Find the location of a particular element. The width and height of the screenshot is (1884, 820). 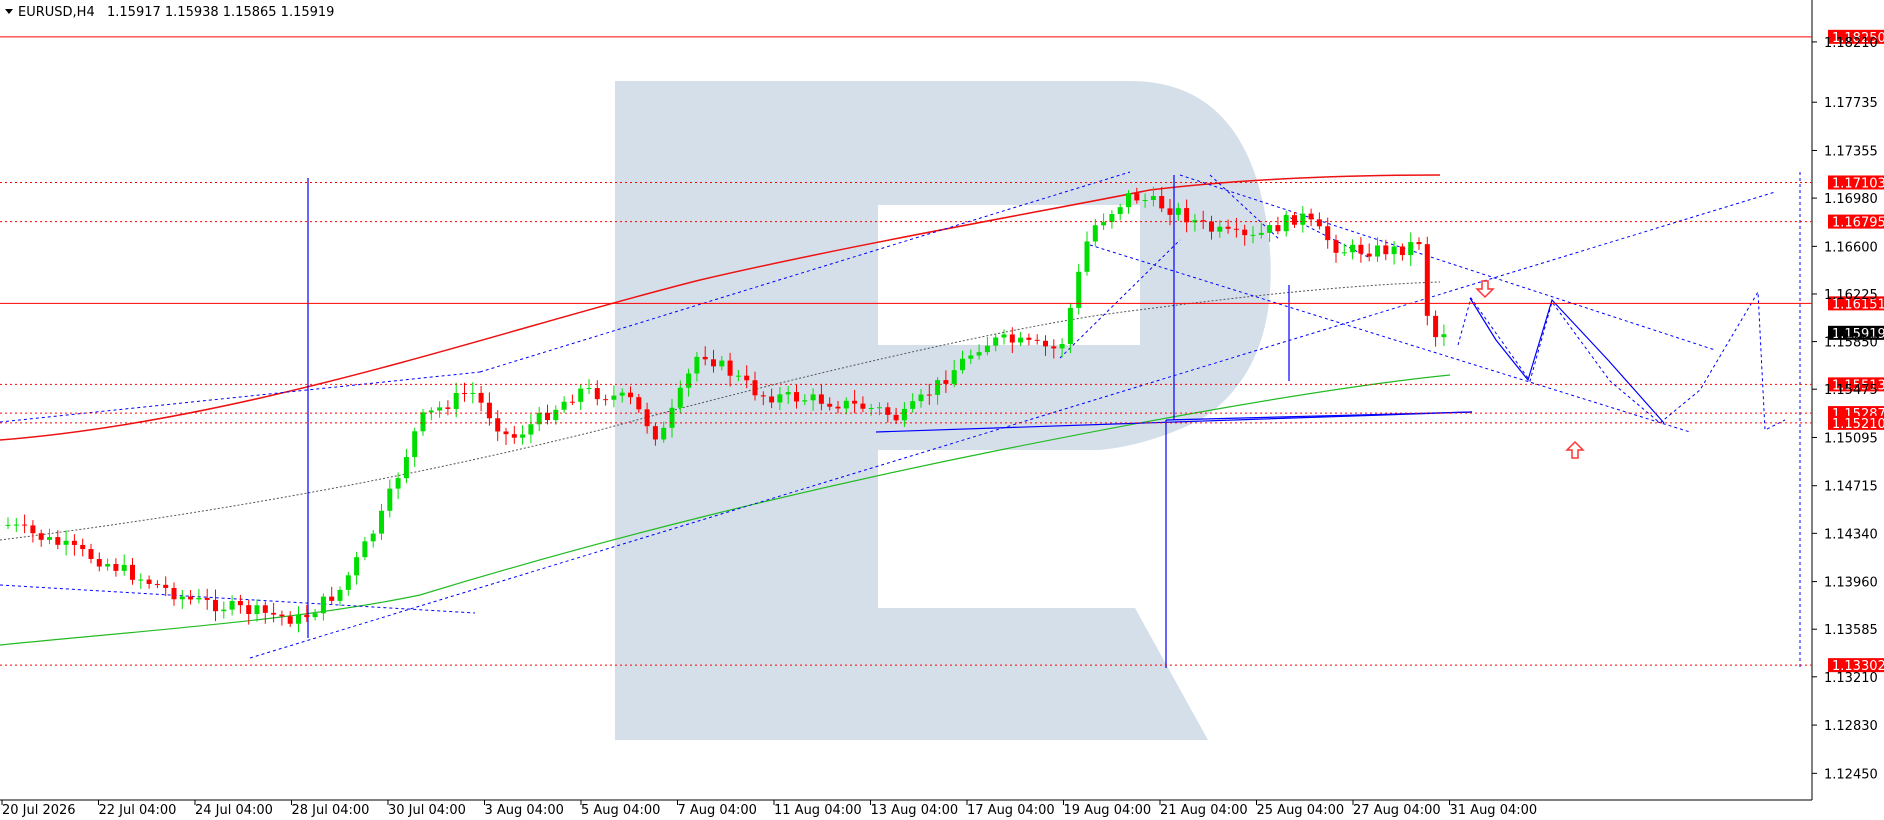

ohlc-values: 1.15917 1.15938 1.15865 1.15919 is located at coordinates (220, 12).